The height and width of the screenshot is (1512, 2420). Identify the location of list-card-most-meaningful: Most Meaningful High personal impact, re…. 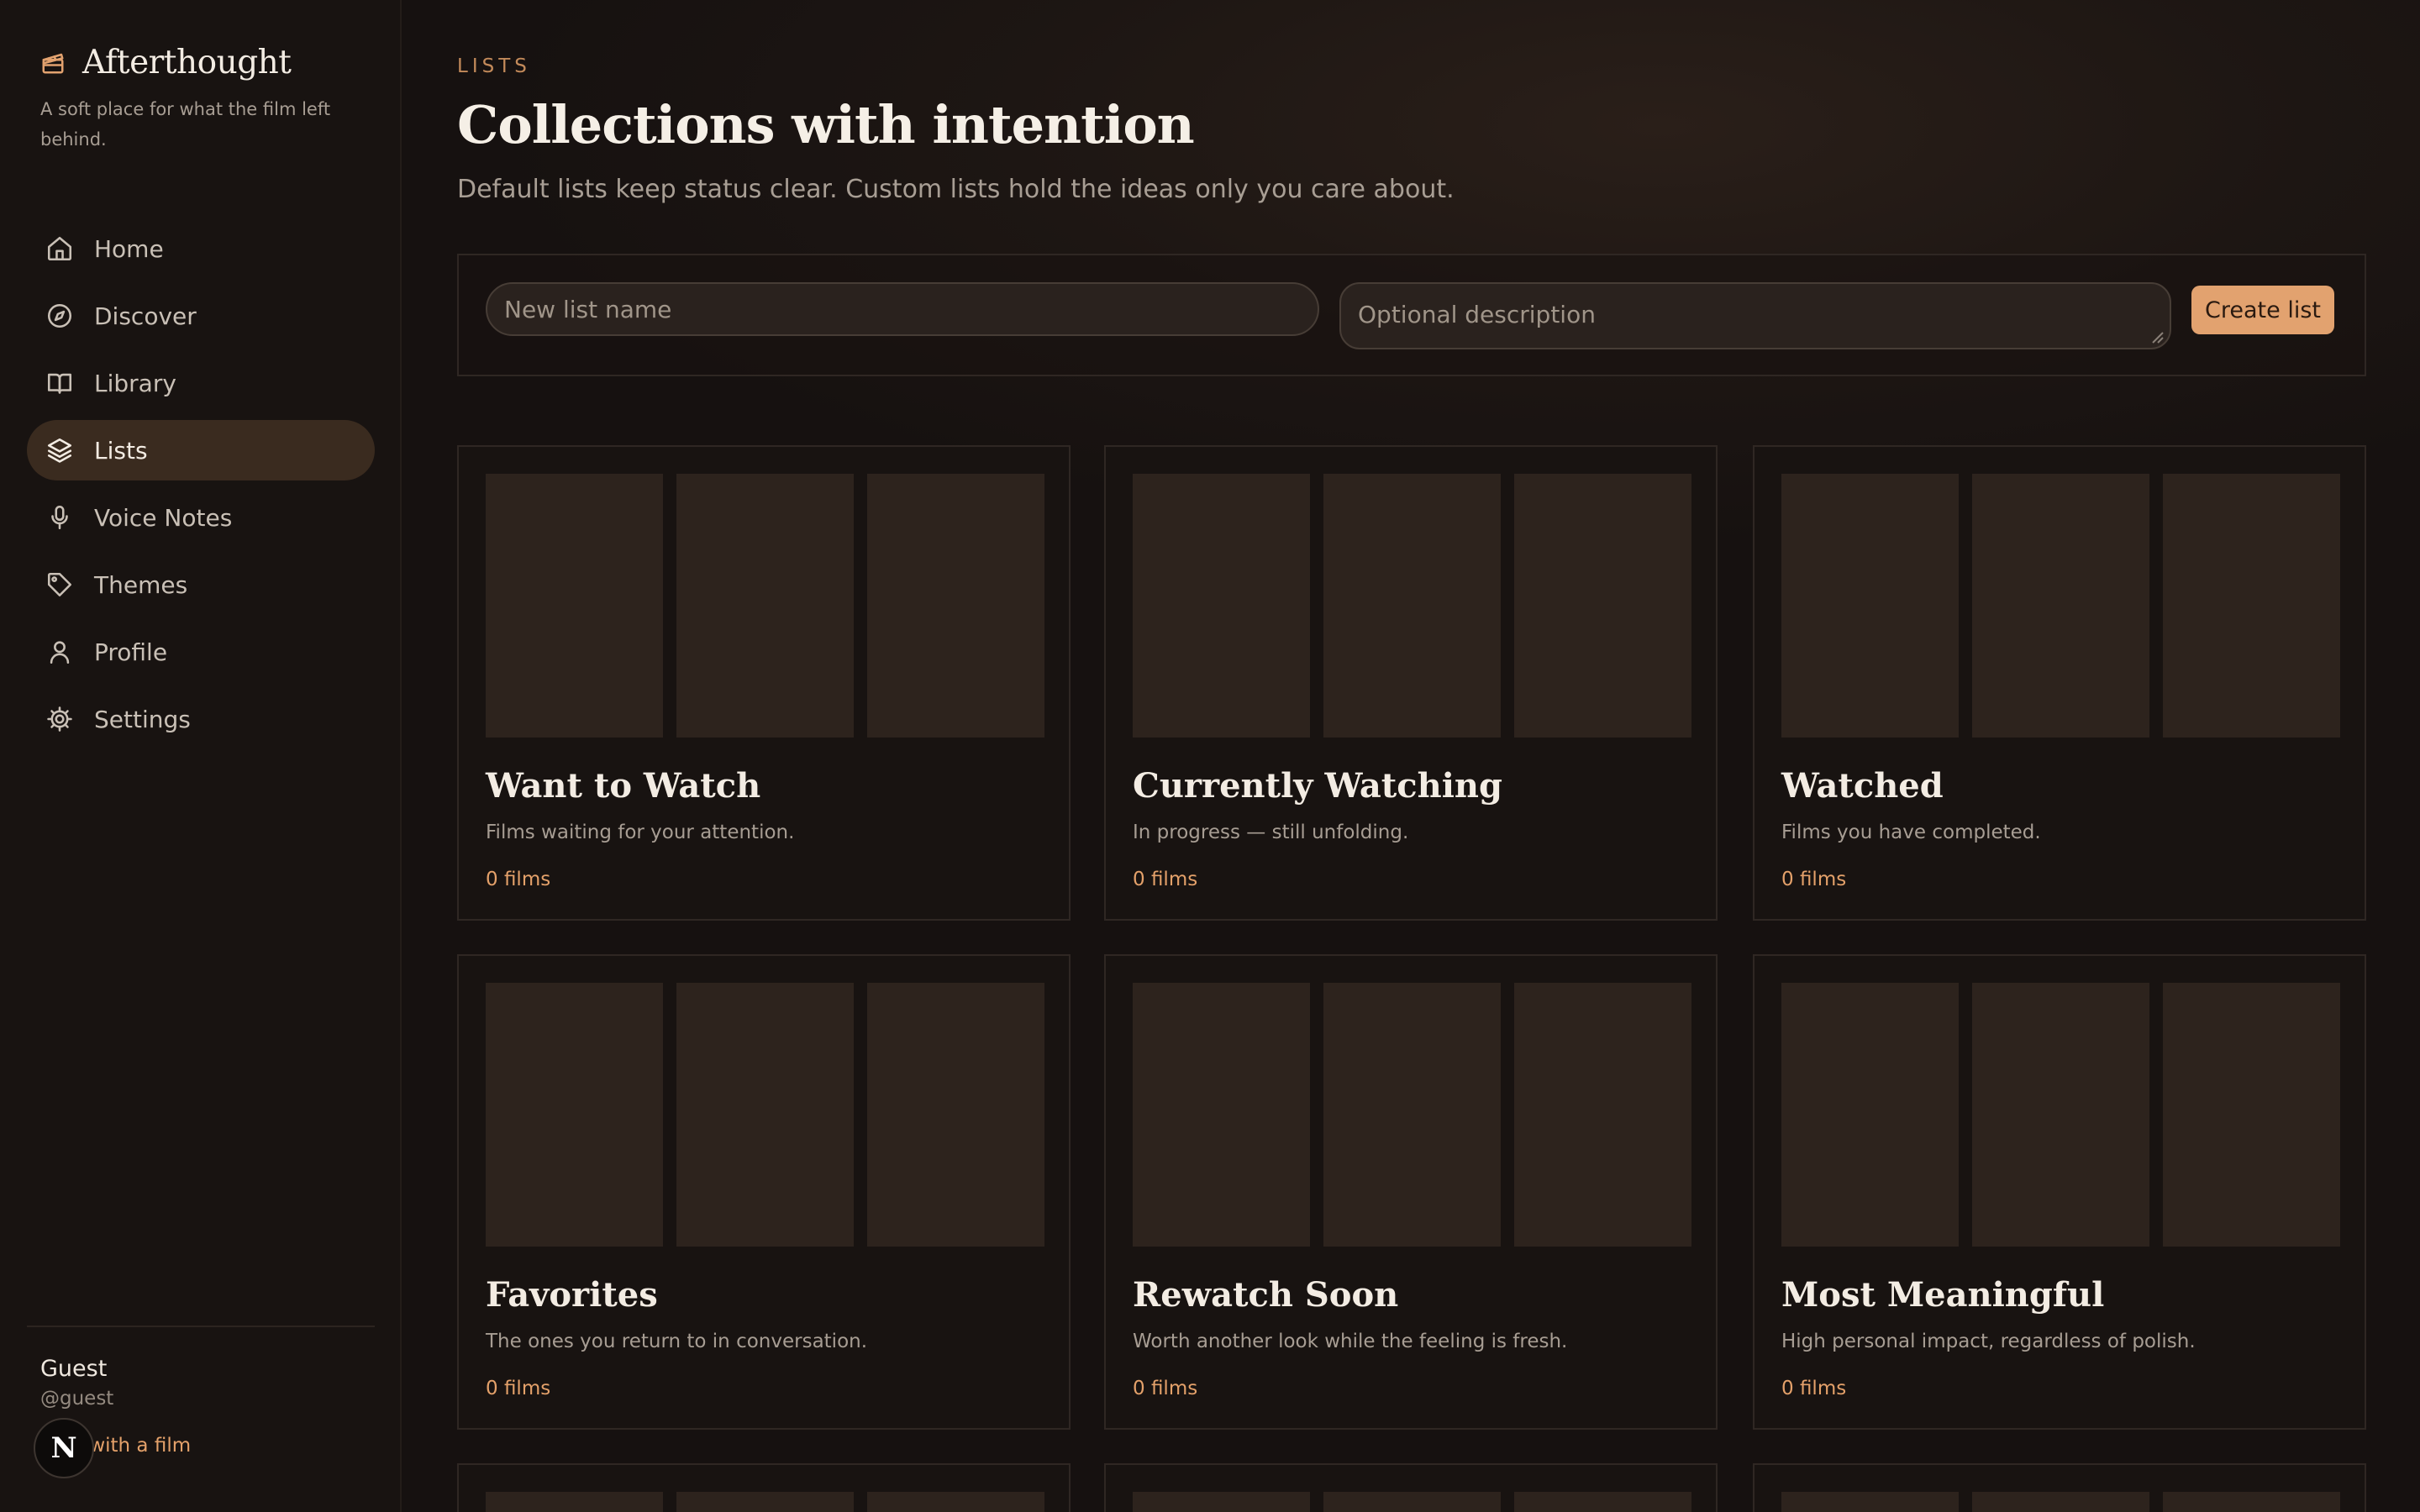
(2059, 1192).